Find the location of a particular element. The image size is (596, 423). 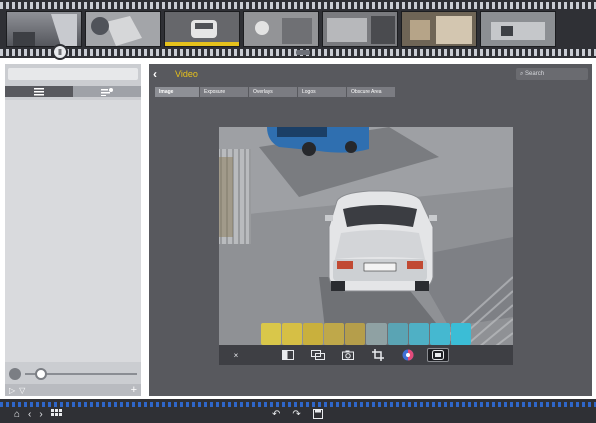

play-icon: ▷ is located at coordinates (12, 390).